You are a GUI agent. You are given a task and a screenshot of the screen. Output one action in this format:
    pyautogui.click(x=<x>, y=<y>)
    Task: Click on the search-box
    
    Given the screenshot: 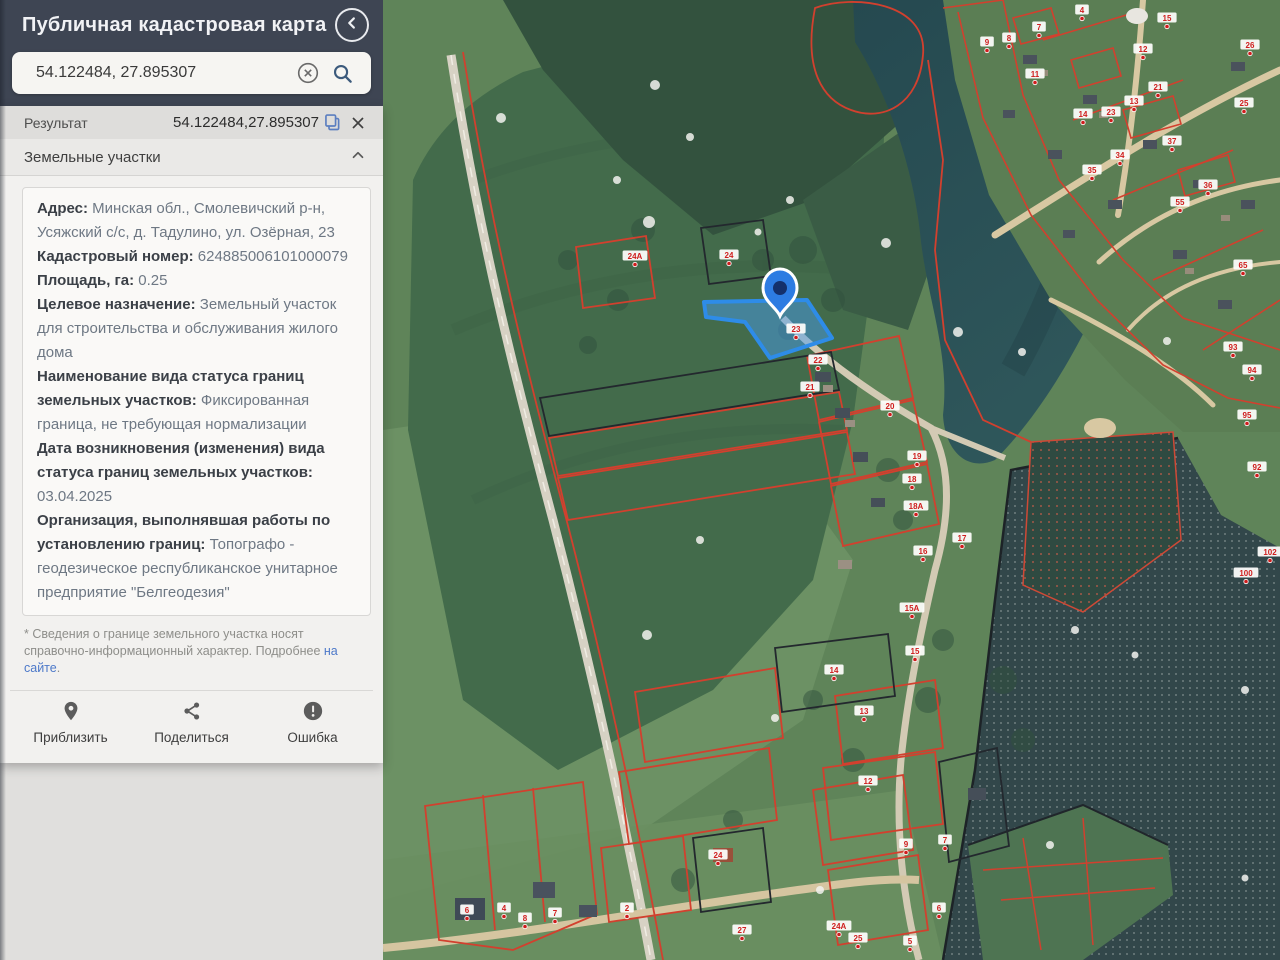 What is the action you would take?
    pyautogui.click(x=191, y=73)
    